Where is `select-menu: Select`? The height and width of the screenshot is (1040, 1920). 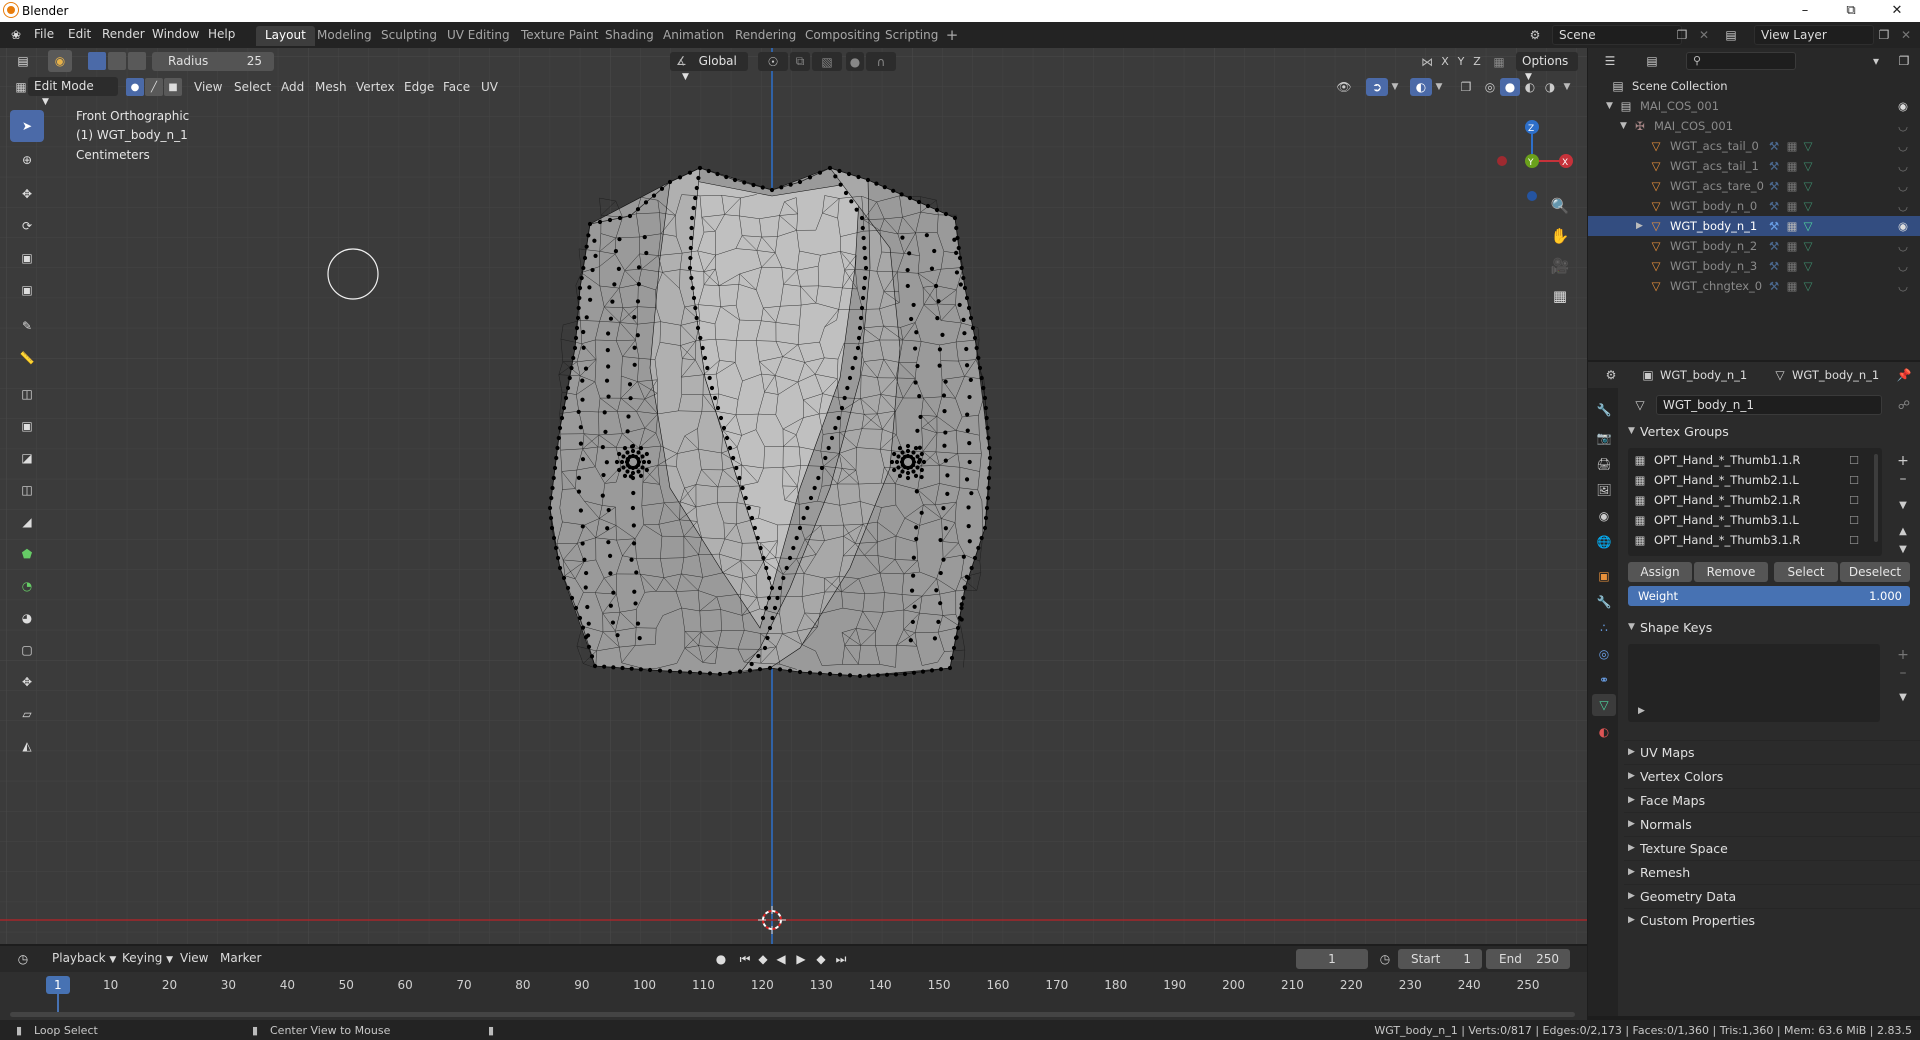 select-menu: Select is located at coordinates (252, 87).